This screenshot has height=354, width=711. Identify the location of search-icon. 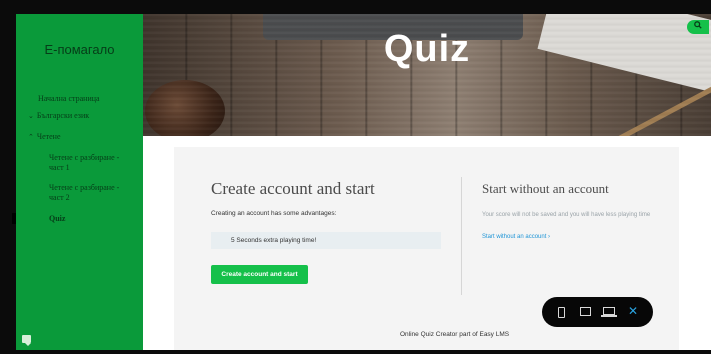
(698, 26).